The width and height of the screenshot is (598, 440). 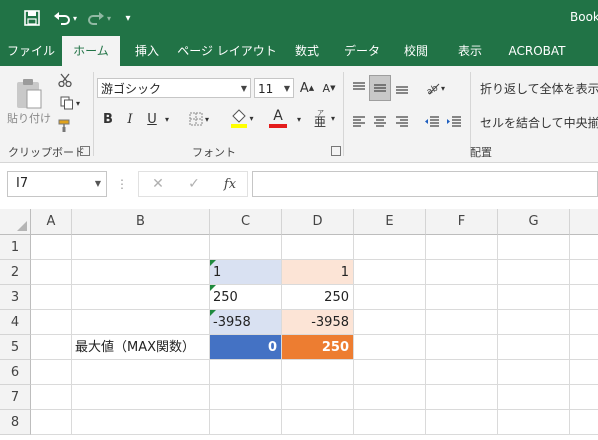 I want to click on cell-d7, so click(x=318, y=397).